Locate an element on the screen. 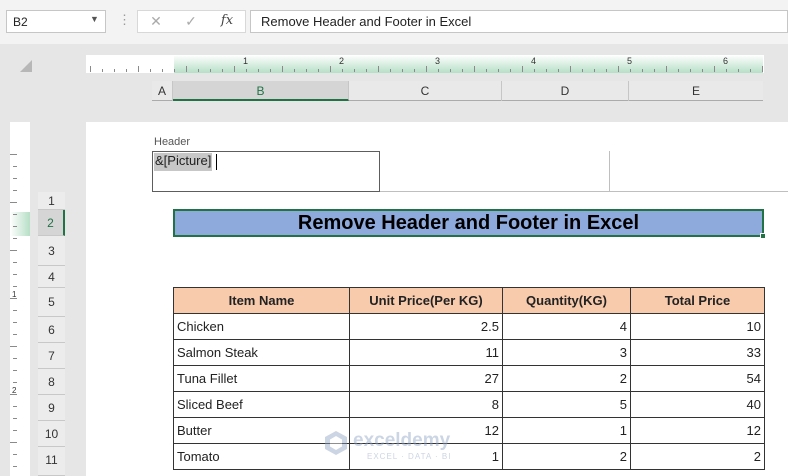 This screenshot has height=476, width=788. total-price-cell: 54 is located at coordinates (697, 378).